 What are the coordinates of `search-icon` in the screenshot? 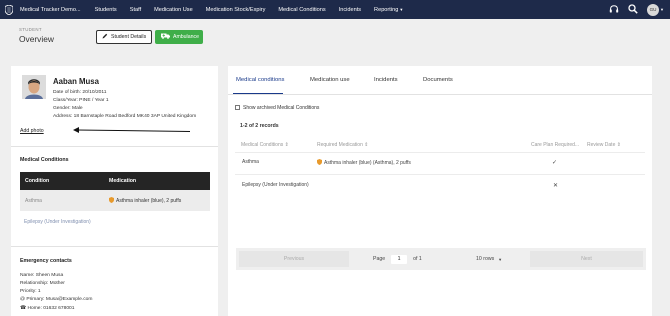 It's located at (633, 10).